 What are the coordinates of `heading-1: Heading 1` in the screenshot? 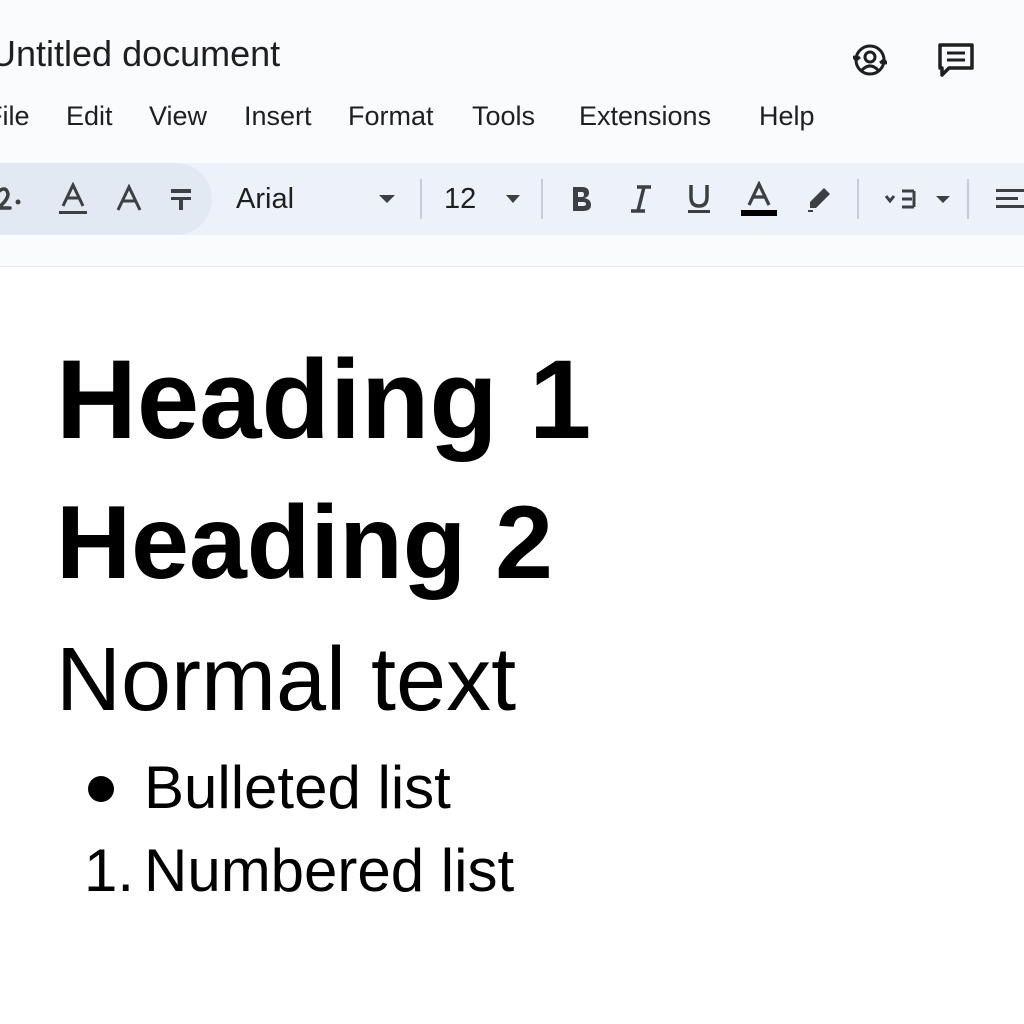 It's located at (323, 400).